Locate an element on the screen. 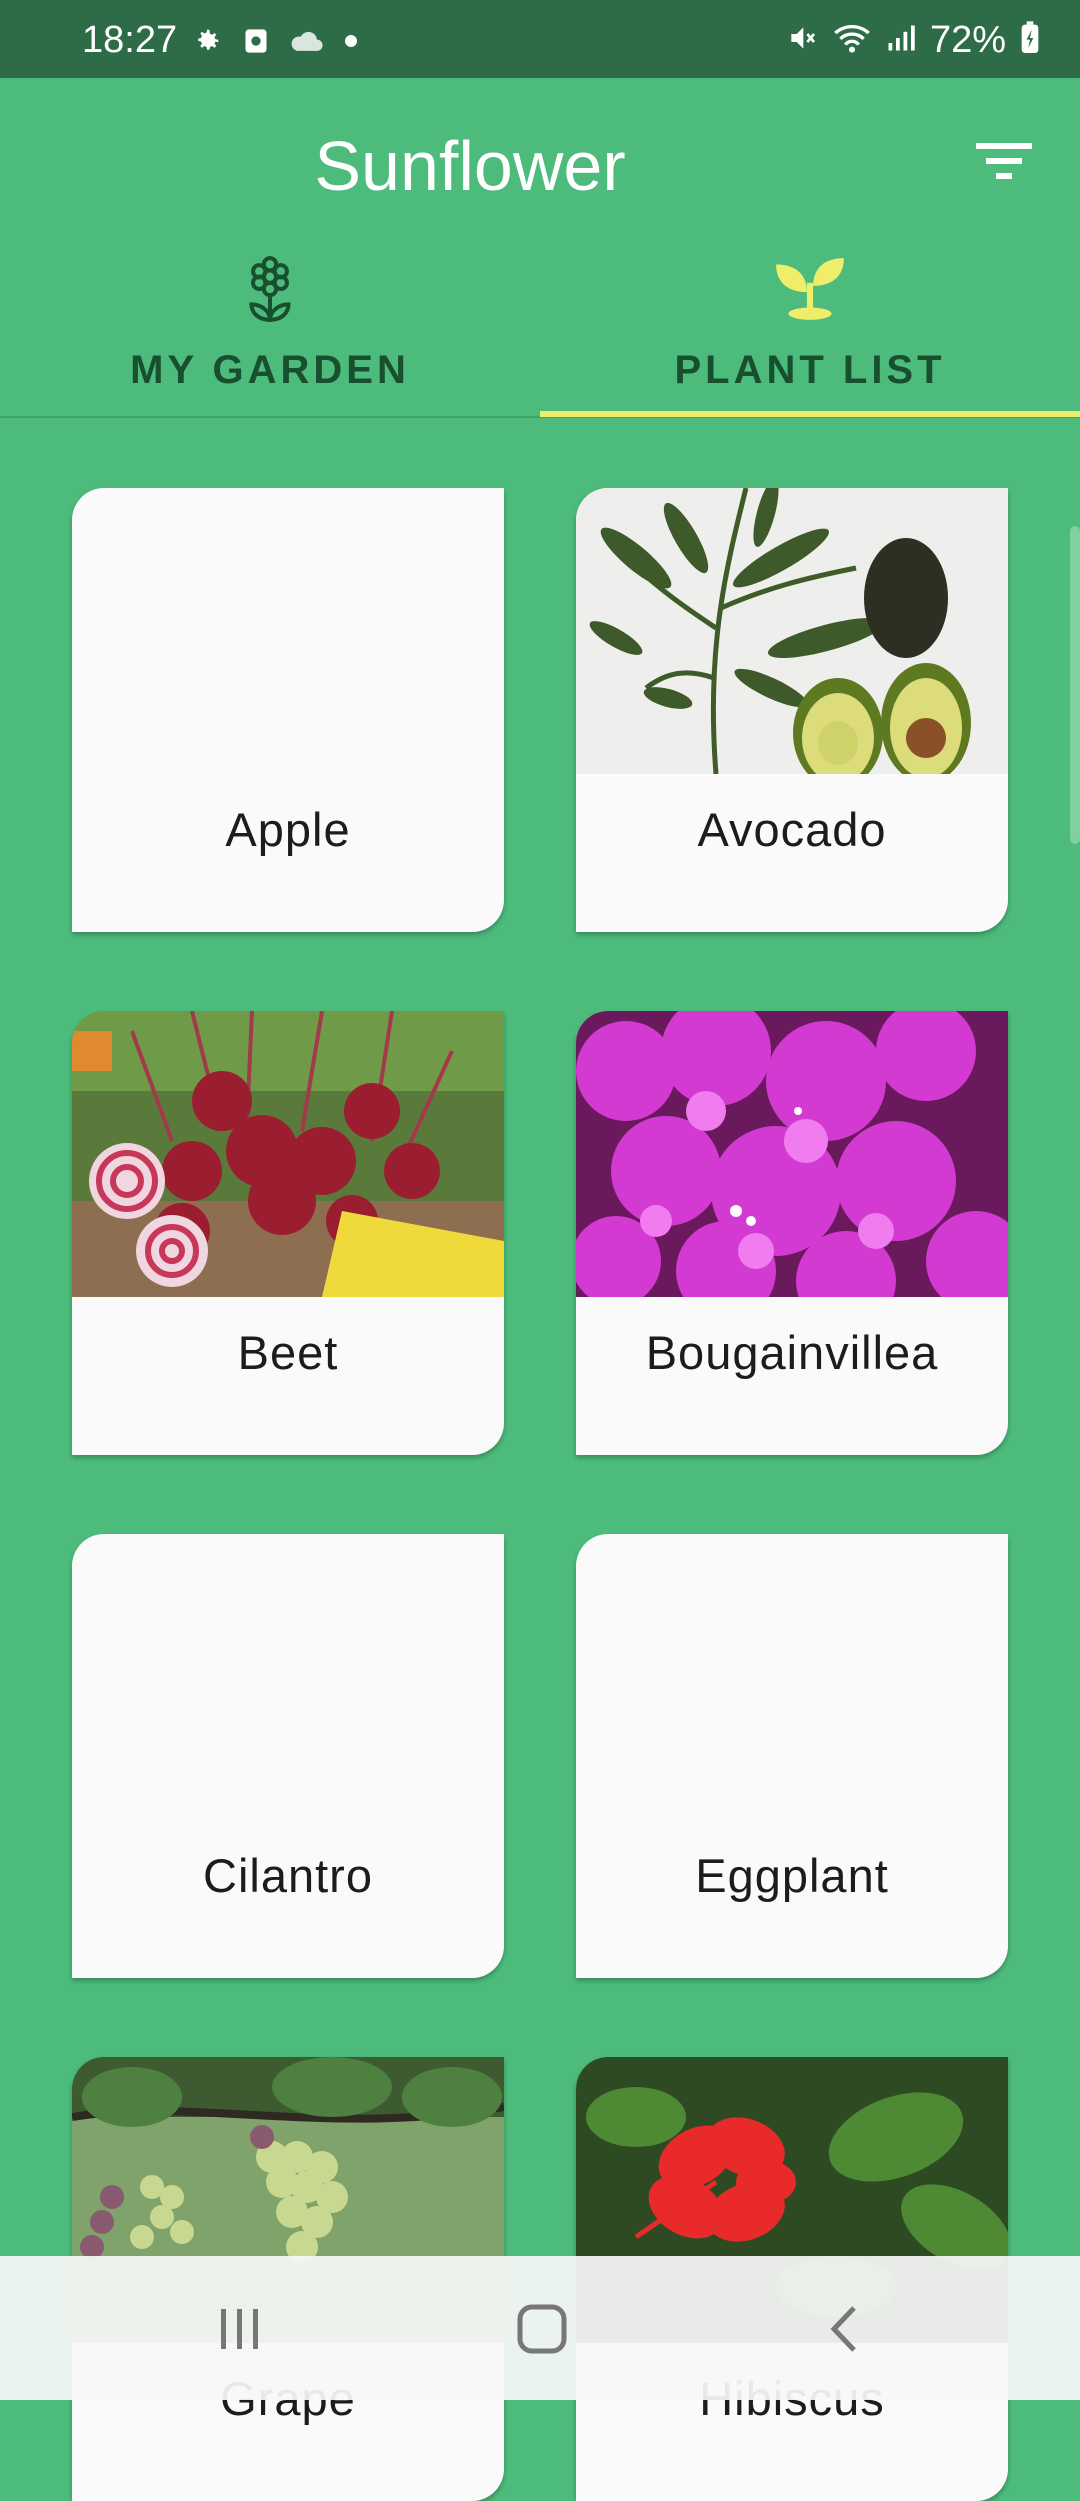 Image resolution: width=1080 pixels, height=2501 pixels. plant-name: Beet is located at coordinates (288, 1352).